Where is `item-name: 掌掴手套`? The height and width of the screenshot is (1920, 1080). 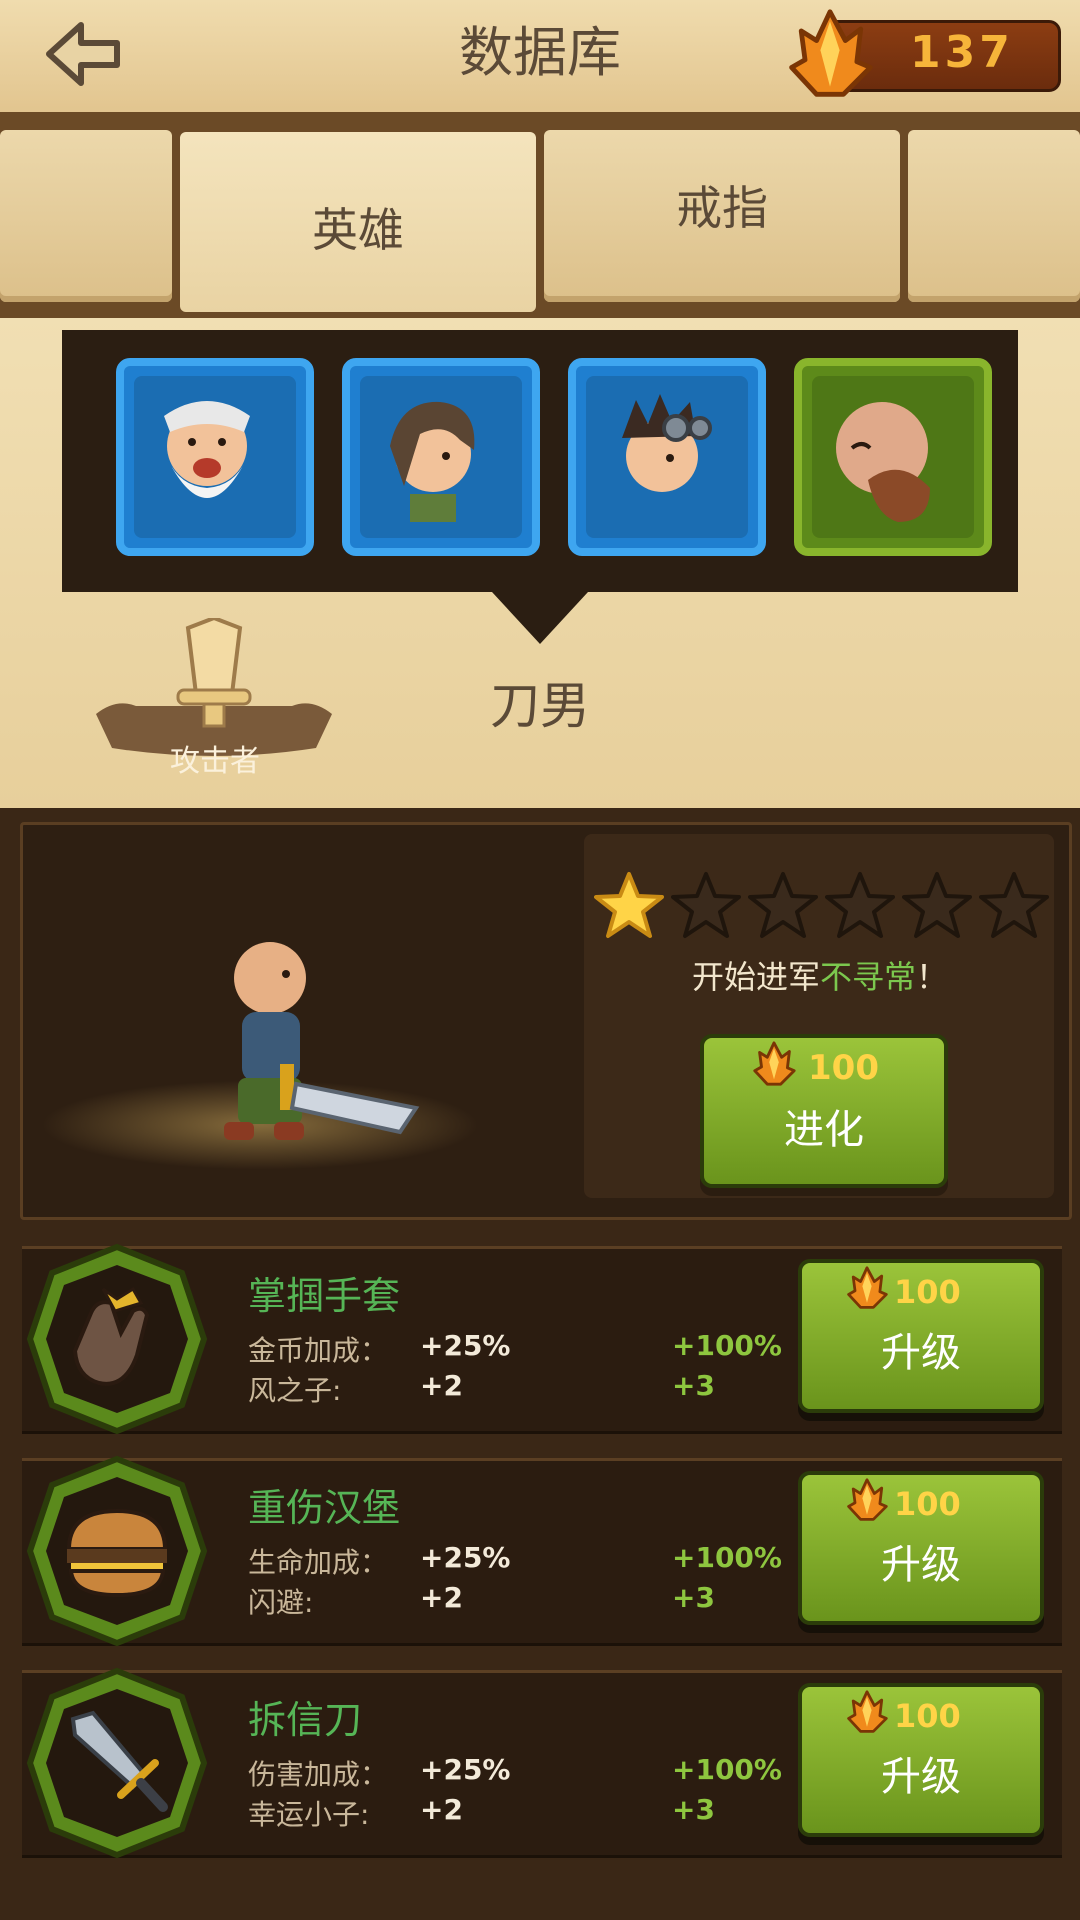
item-name: 掌掴手套 is located at coordinates (324, 1296).